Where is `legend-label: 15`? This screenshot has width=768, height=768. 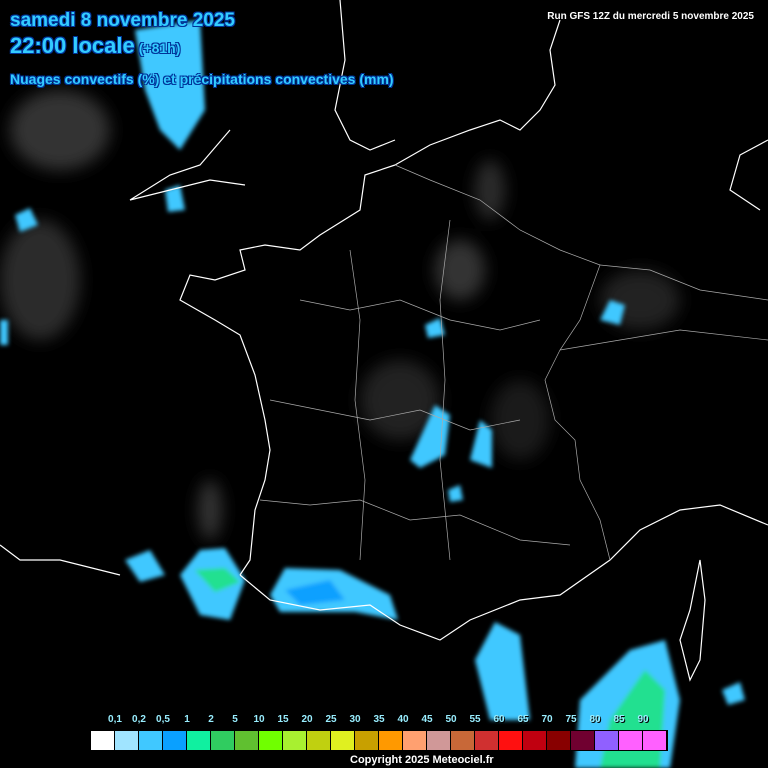
legend-label: 15 is located at coordinates (283, 719).